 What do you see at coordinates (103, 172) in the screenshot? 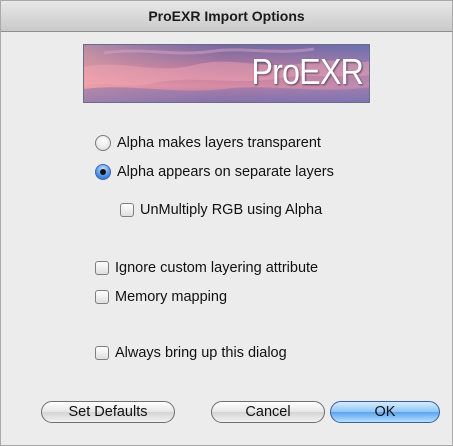
I see `radio-selected-icon` at bounding box center [103, 172].